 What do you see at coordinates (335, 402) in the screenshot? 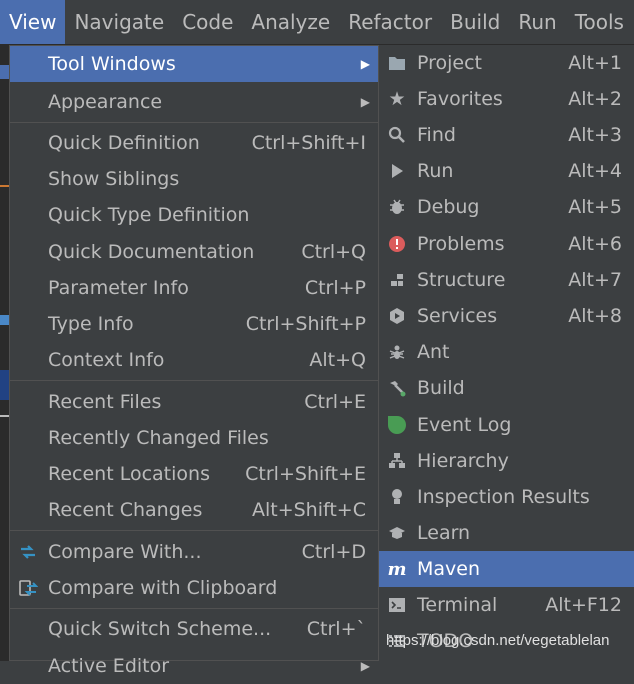
I see `shortcut: Ctrl+E` at bounding box center [335, 402].